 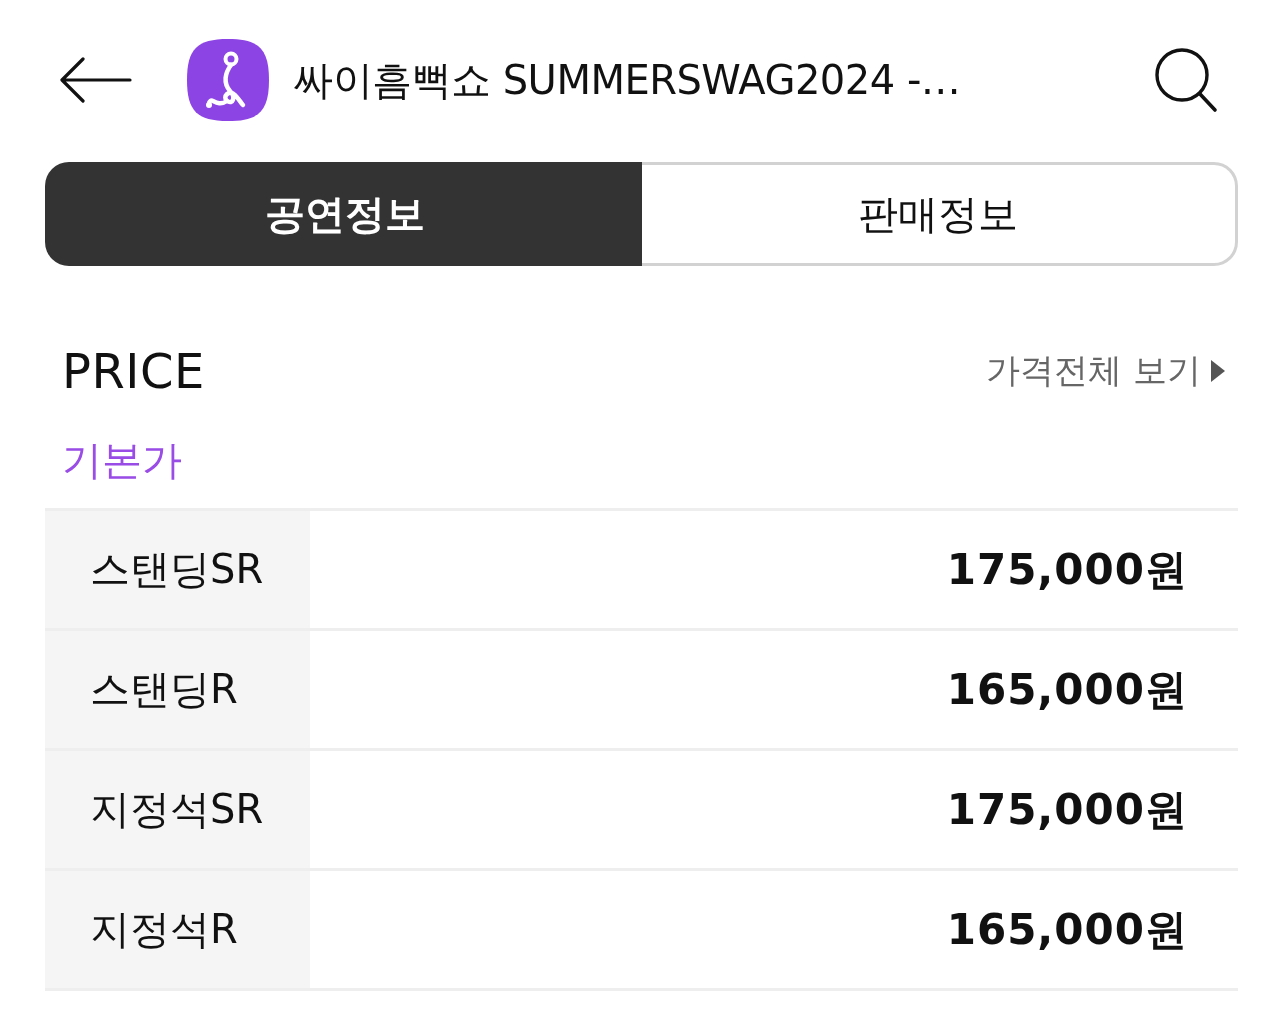 I want to click on seat-name: 스탠딩SR, so click(x=177, y=569).